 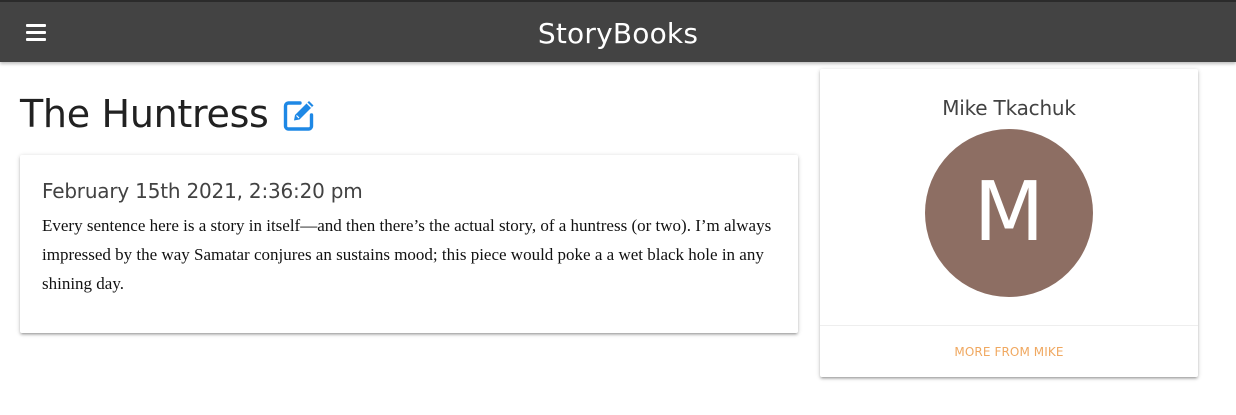 What do you see at coordinates (202, 191) in the screenshot?
I see `story-date: February 15th 2021, 2:36:20 pm` at bounding box center [202, 191].